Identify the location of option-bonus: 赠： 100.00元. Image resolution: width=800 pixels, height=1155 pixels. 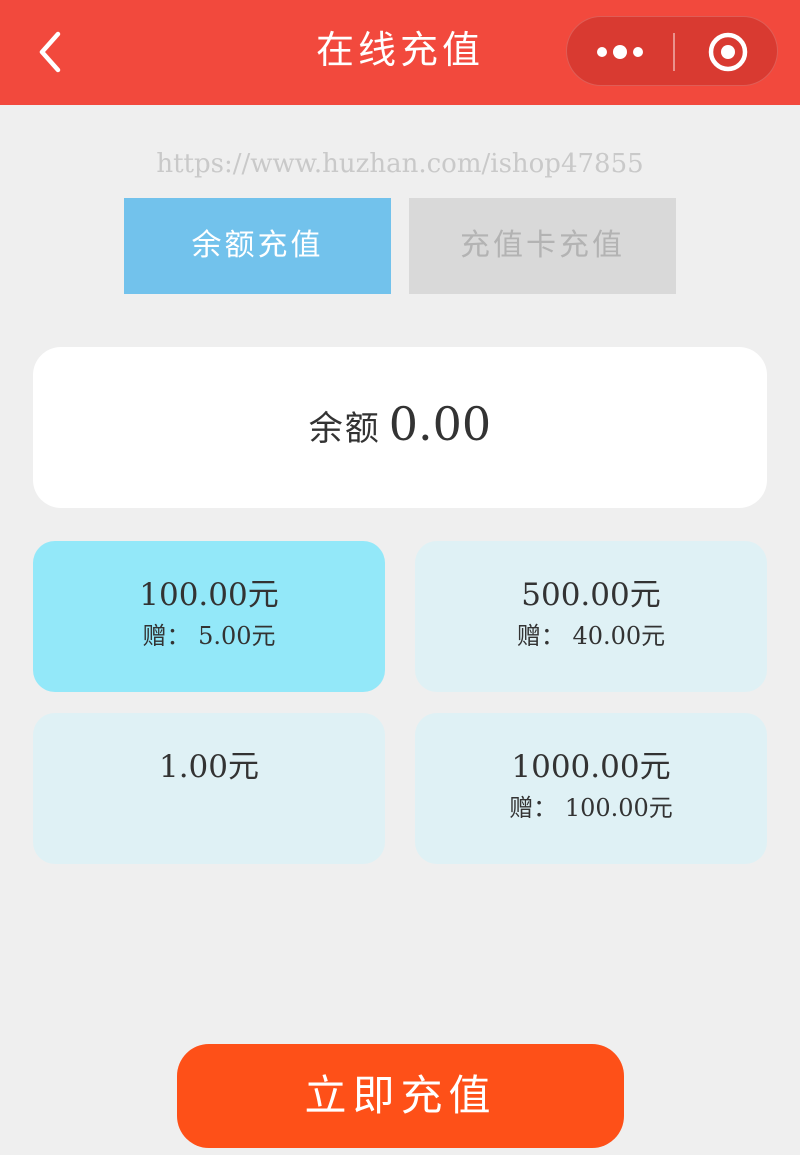
(591, 808).